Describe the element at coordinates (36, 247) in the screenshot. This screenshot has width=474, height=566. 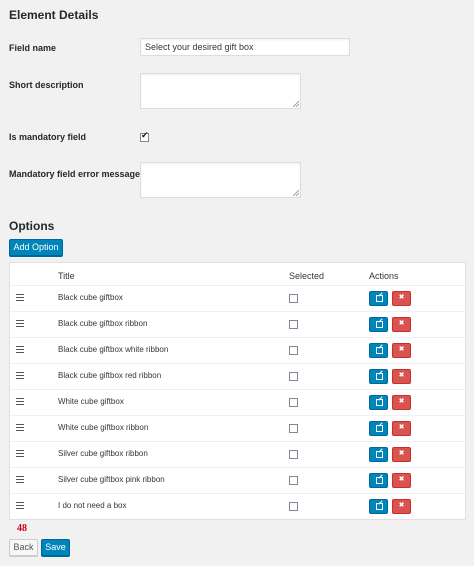
I see `add-option-button: Add Option` at that location.